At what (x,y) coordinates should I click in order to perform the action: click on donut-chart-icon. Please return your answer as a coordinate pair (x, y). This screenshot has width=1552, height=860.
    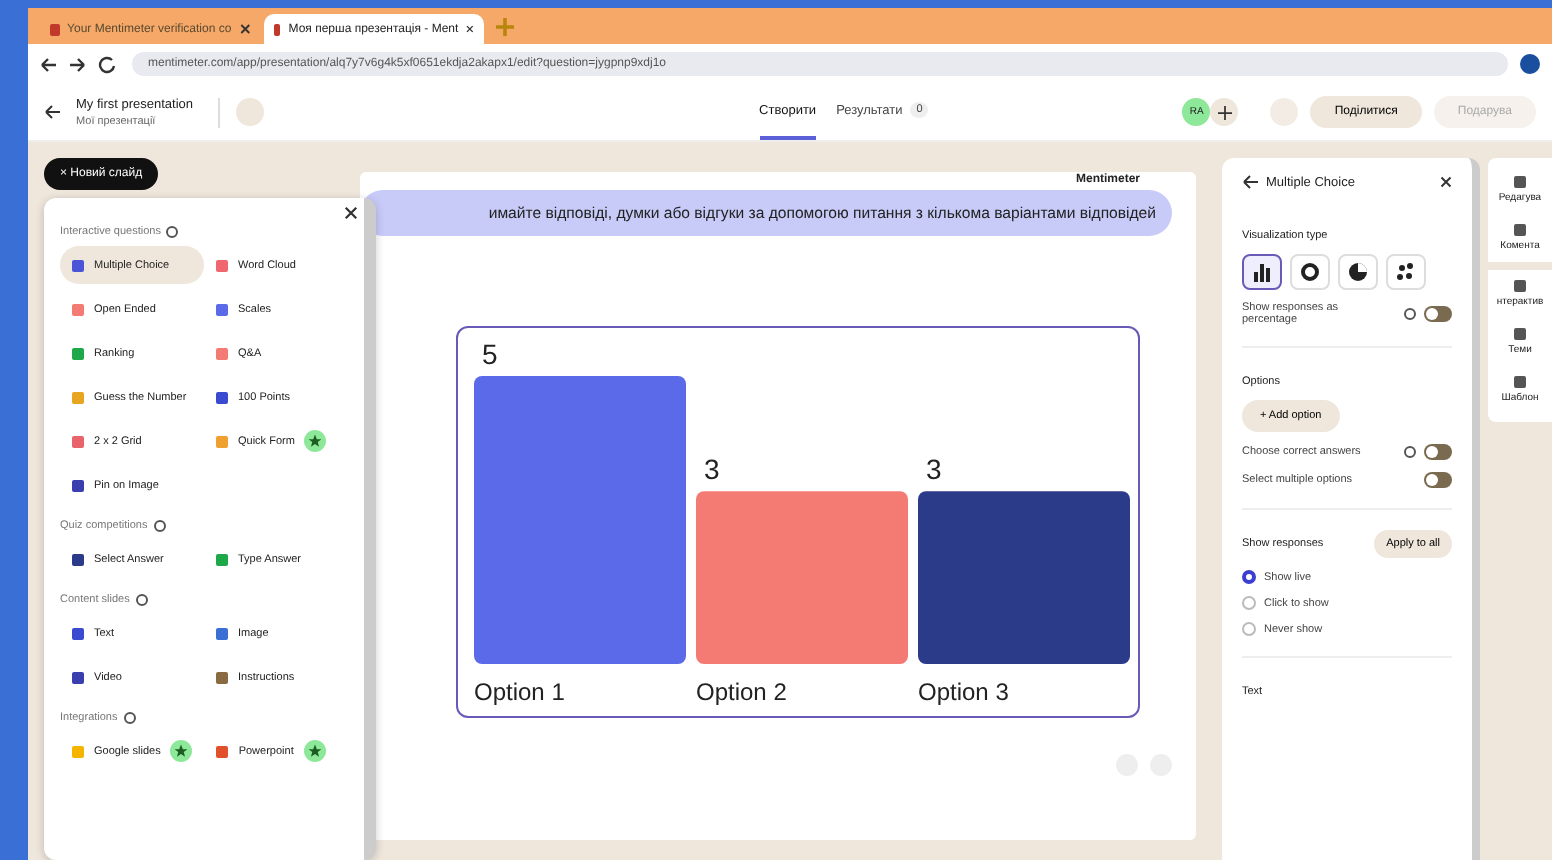
    Looking at the image, I should click on (1310, 272).